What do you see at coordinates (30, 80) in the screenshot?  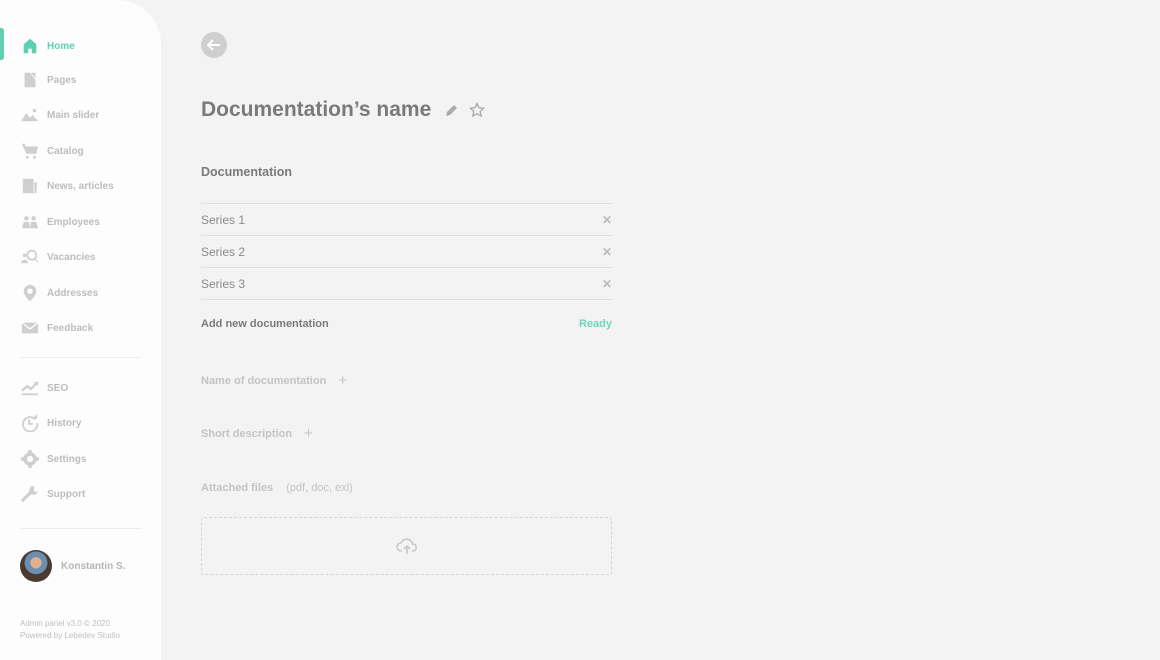 I see `pages-icon` at bounding box center [30, 80].